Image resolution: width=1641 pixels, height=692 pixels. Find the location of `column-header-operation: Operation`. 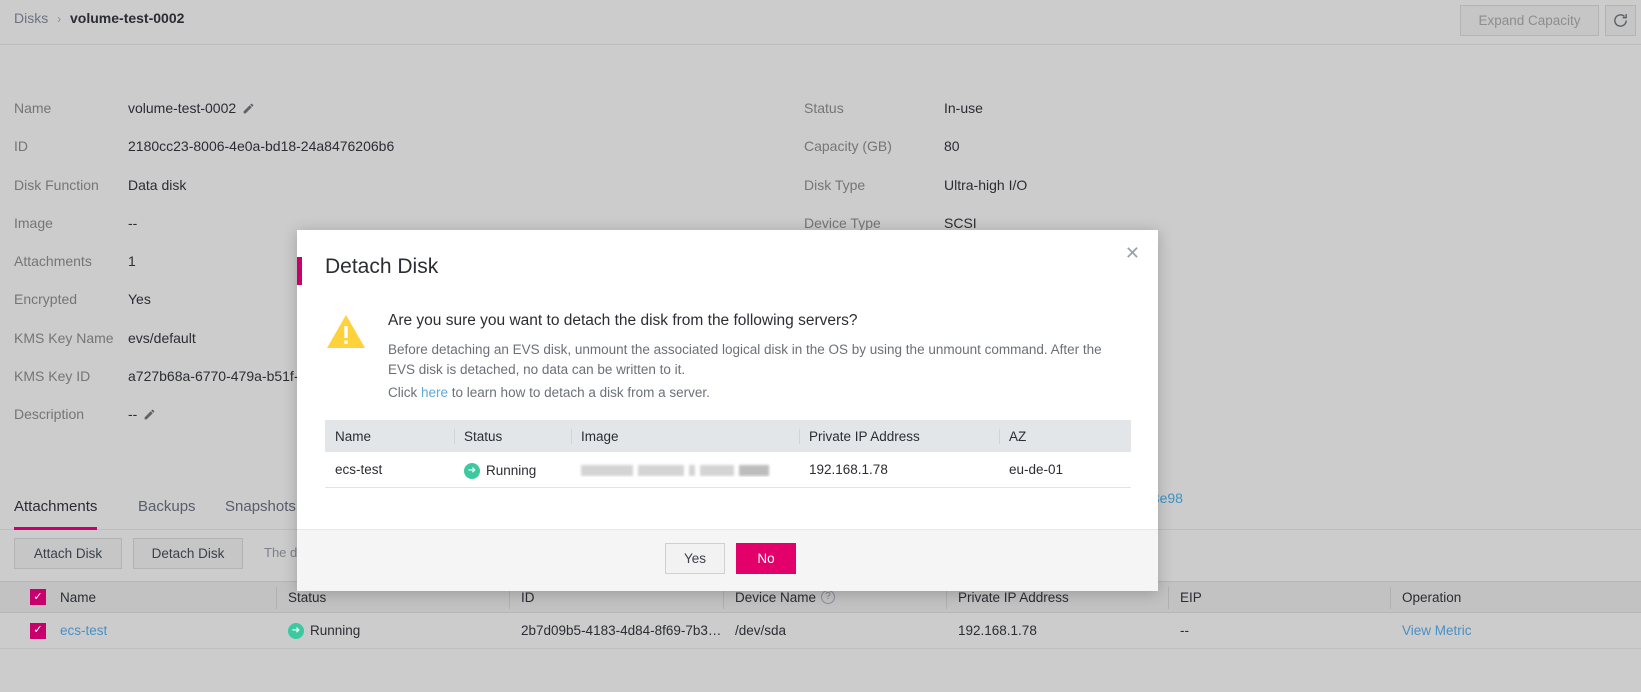

column-header-operation: Operation is located at coordinates (1431, 597).